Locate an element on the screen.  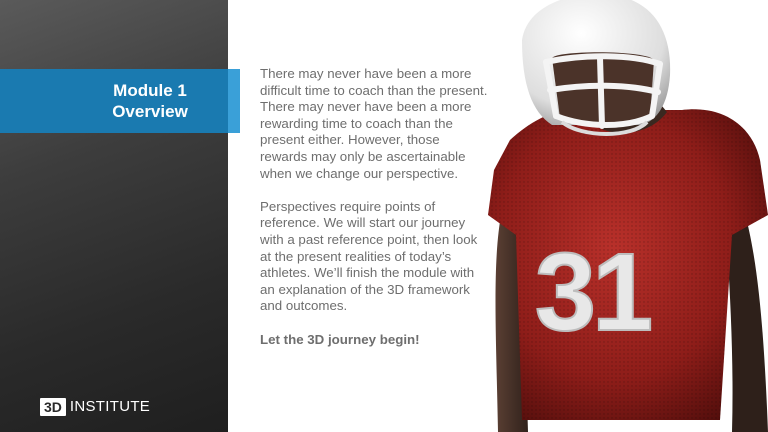
closing-line: Let the 3D journey begin! is located at coordinates (340, 339).